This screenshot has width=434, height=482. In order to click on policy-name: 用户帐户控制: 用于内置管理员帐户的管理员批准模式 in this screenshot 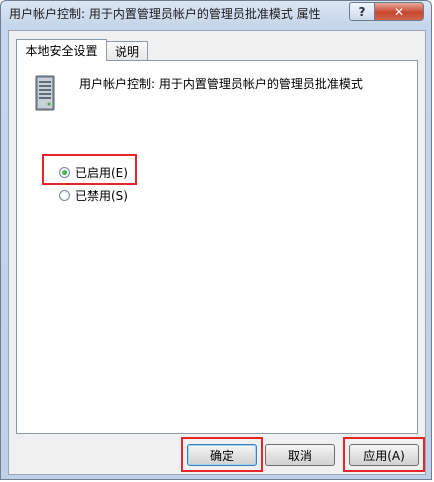, I will do `click(221, 84)`.